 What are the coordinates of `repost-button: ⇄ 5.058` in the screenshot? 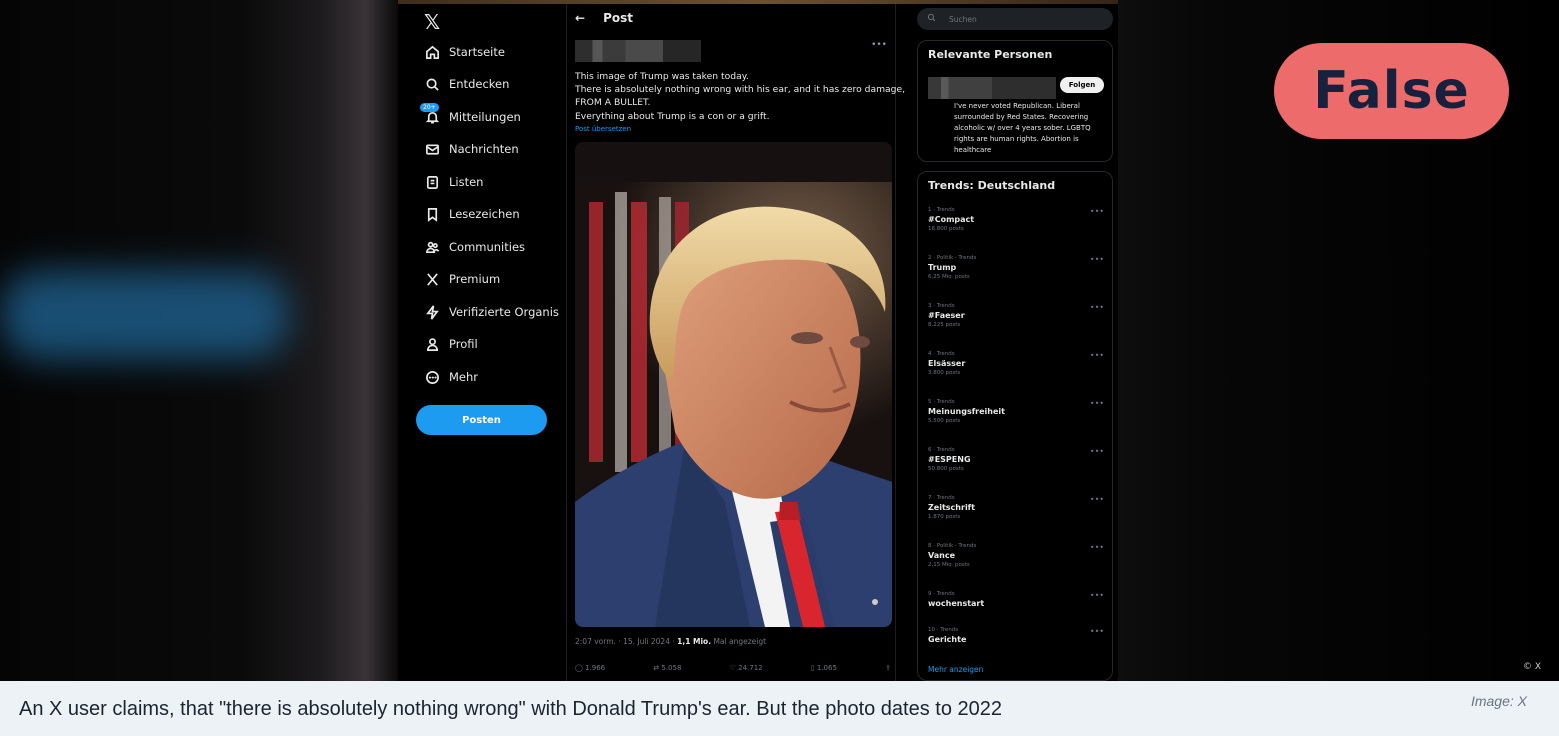 It's located at (667, 668).